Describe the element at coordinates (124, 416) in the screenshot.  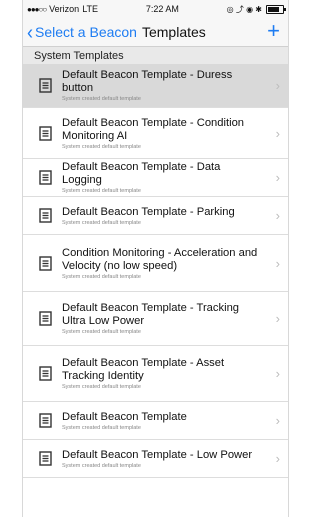
I see `template-title: Default Beacon Template` at that location.